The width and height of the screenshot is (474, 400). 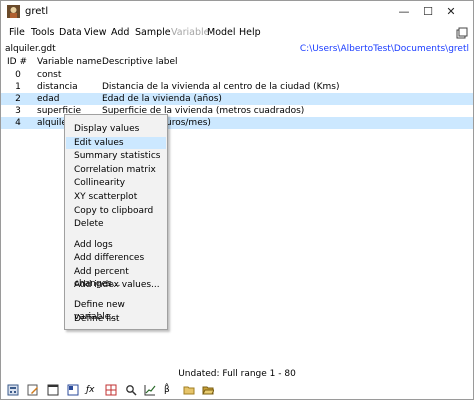 I want to click on menu-item-edit-values: Edit values, so click(x=116, y=143).